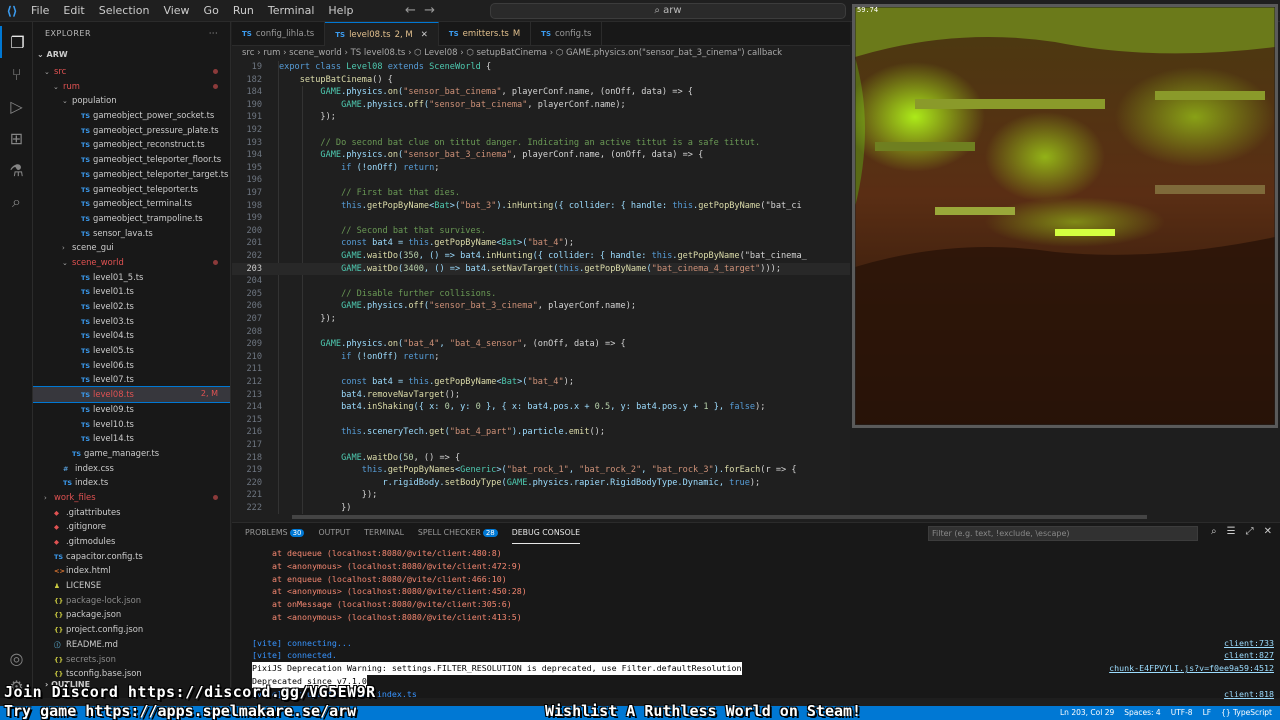 The width and height of the screenshot is (1280, 720). Describe the element at coordinates (541, 231) in the screenshot. I see `code-line: 200 // Second bat that survives.` at that location.